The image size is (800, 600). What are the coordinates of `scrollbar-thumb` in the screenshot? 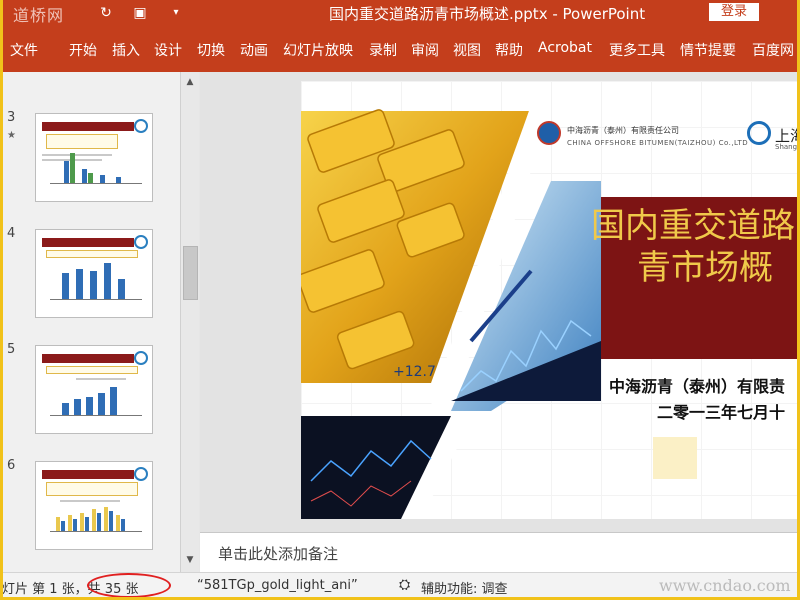 It's located at (190, 273).